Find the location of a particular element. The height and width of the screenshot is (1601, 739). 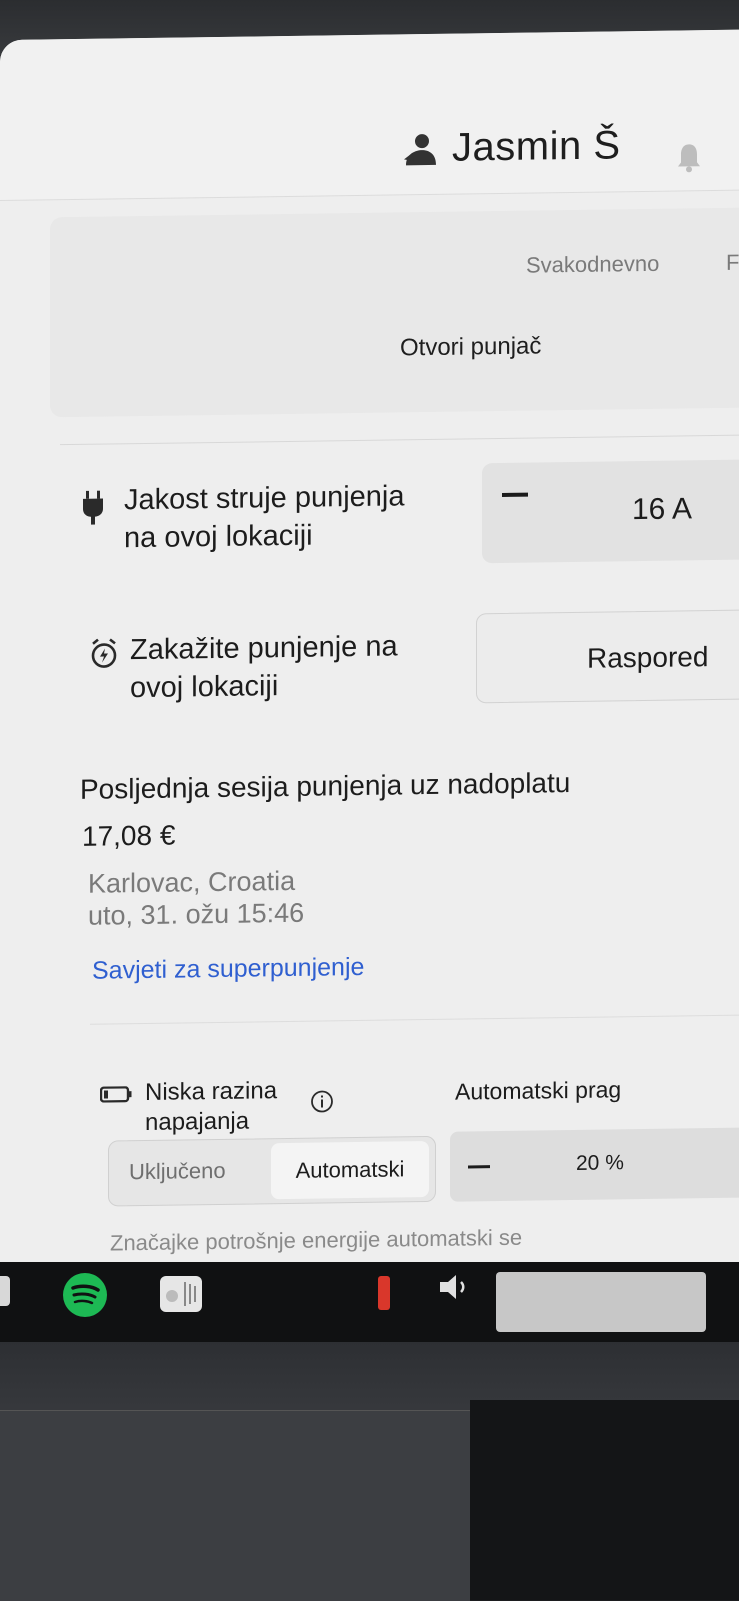

threshold-stepper: 20 % is located at coordinates (594, 1164).